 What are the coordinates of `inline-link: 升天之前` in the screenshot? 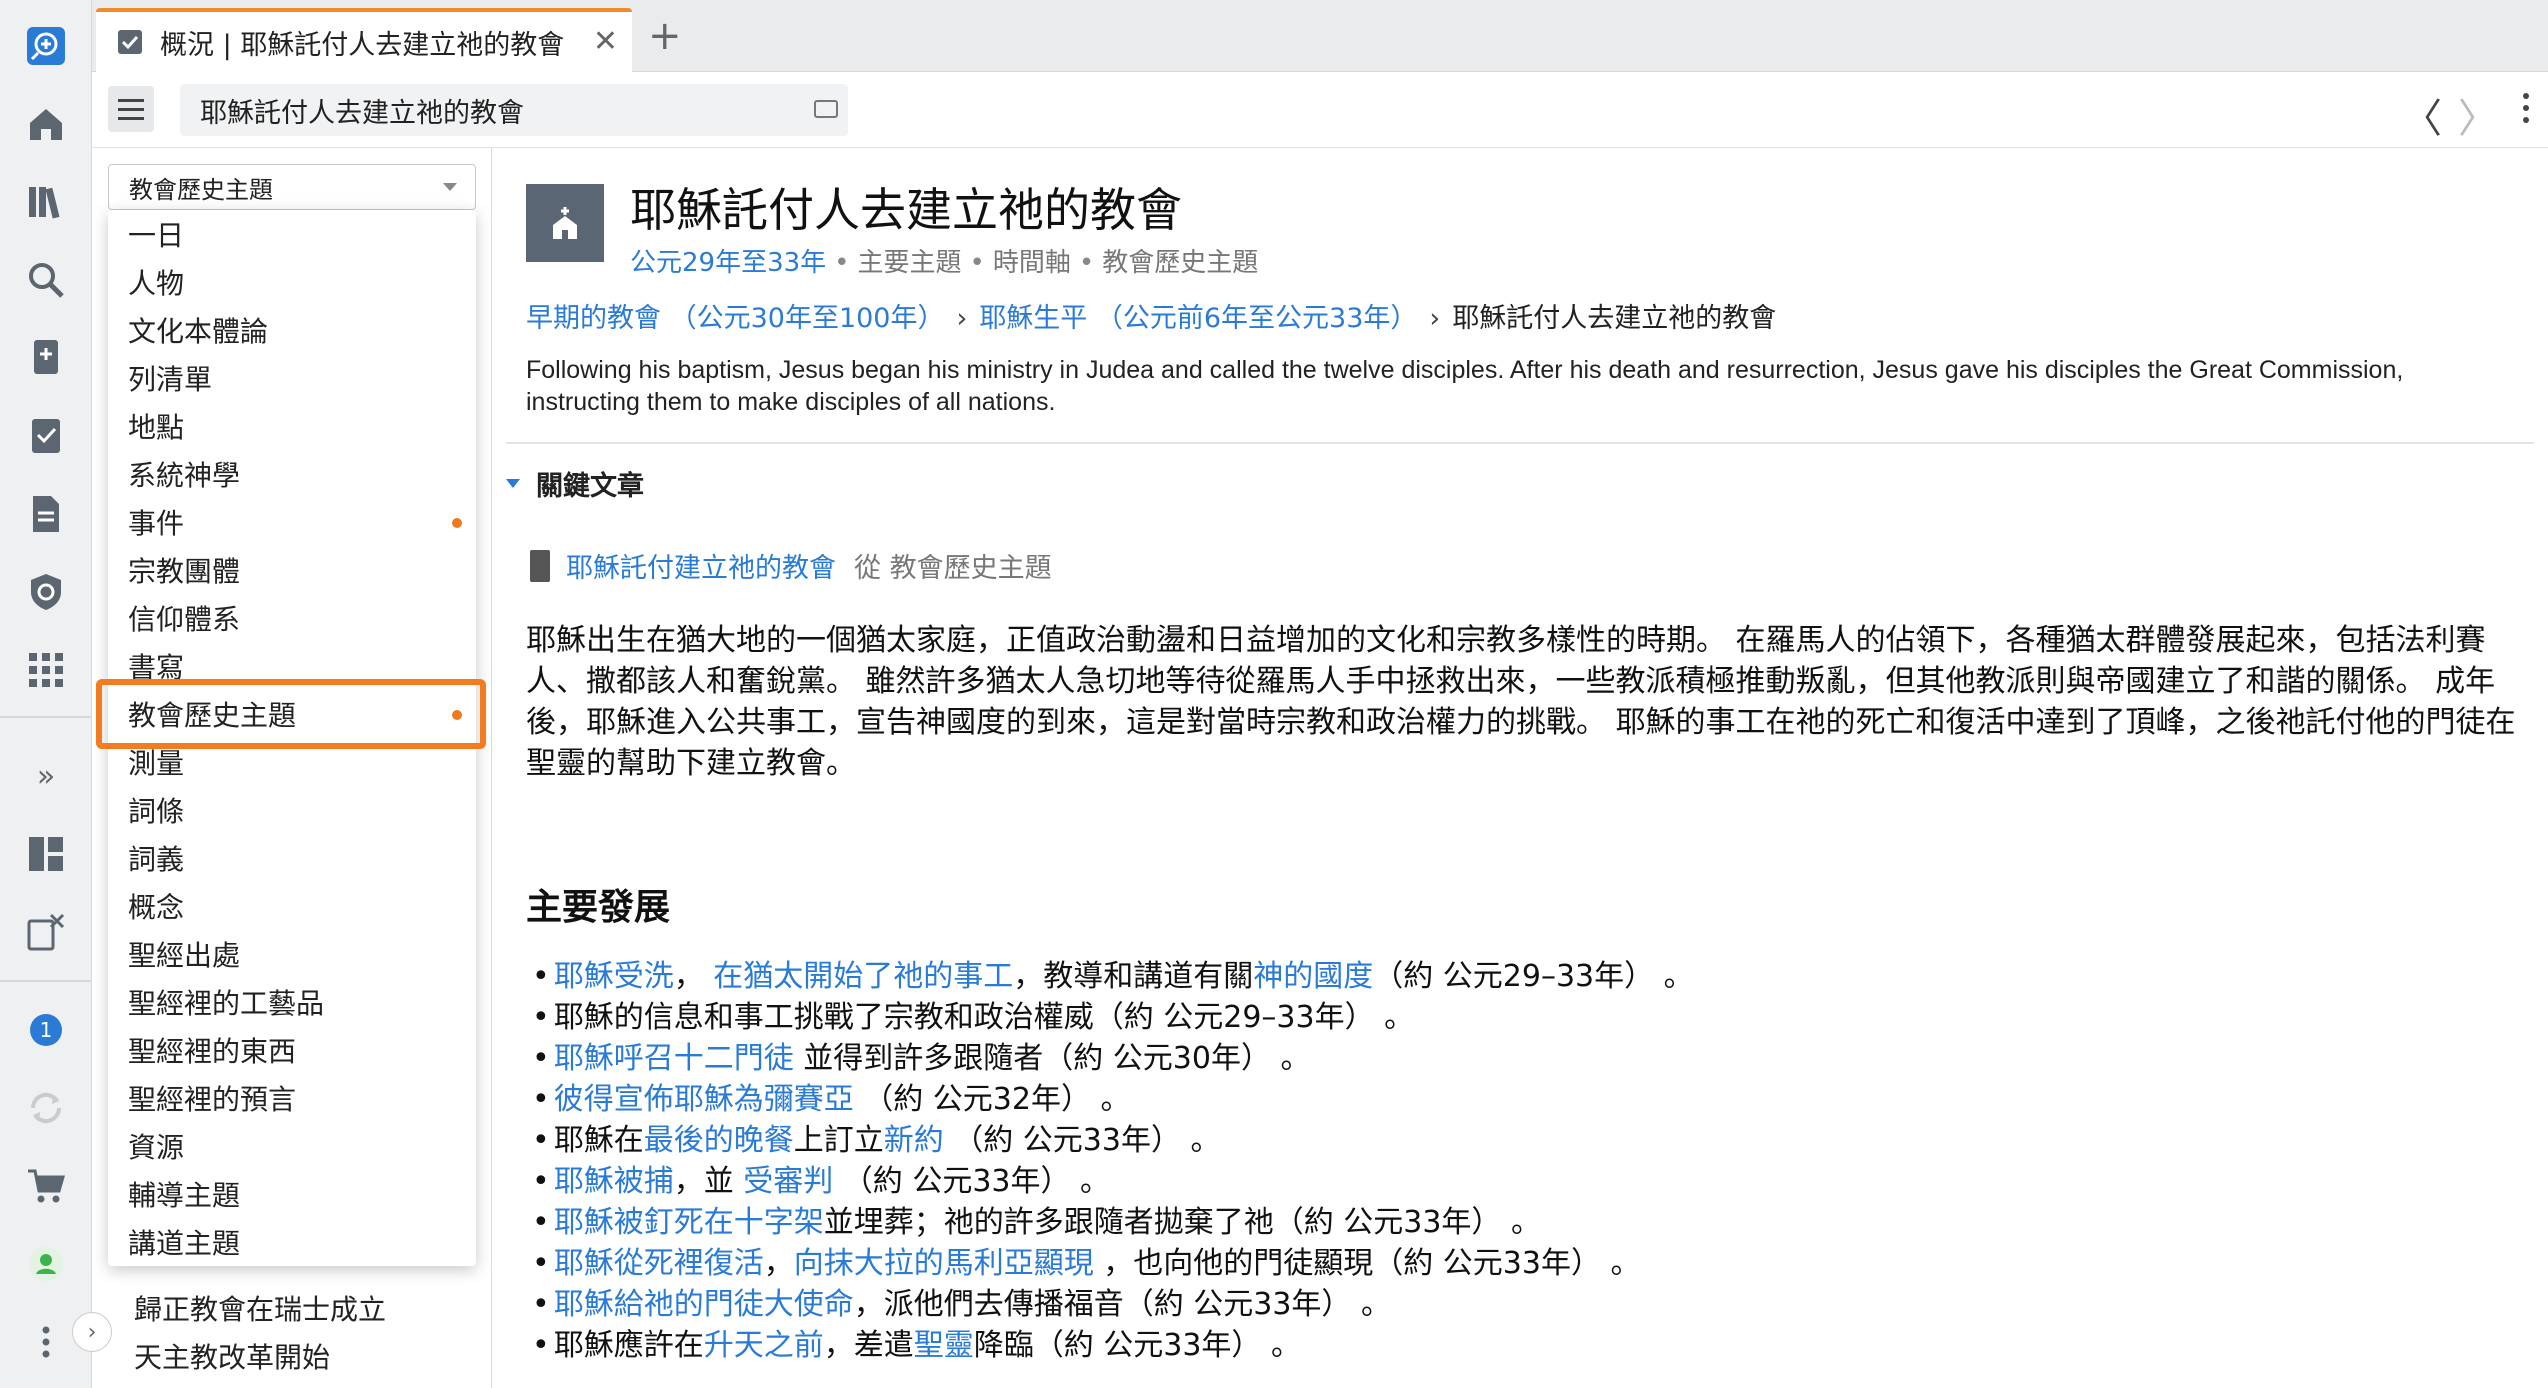 It's located at (764, 1345).